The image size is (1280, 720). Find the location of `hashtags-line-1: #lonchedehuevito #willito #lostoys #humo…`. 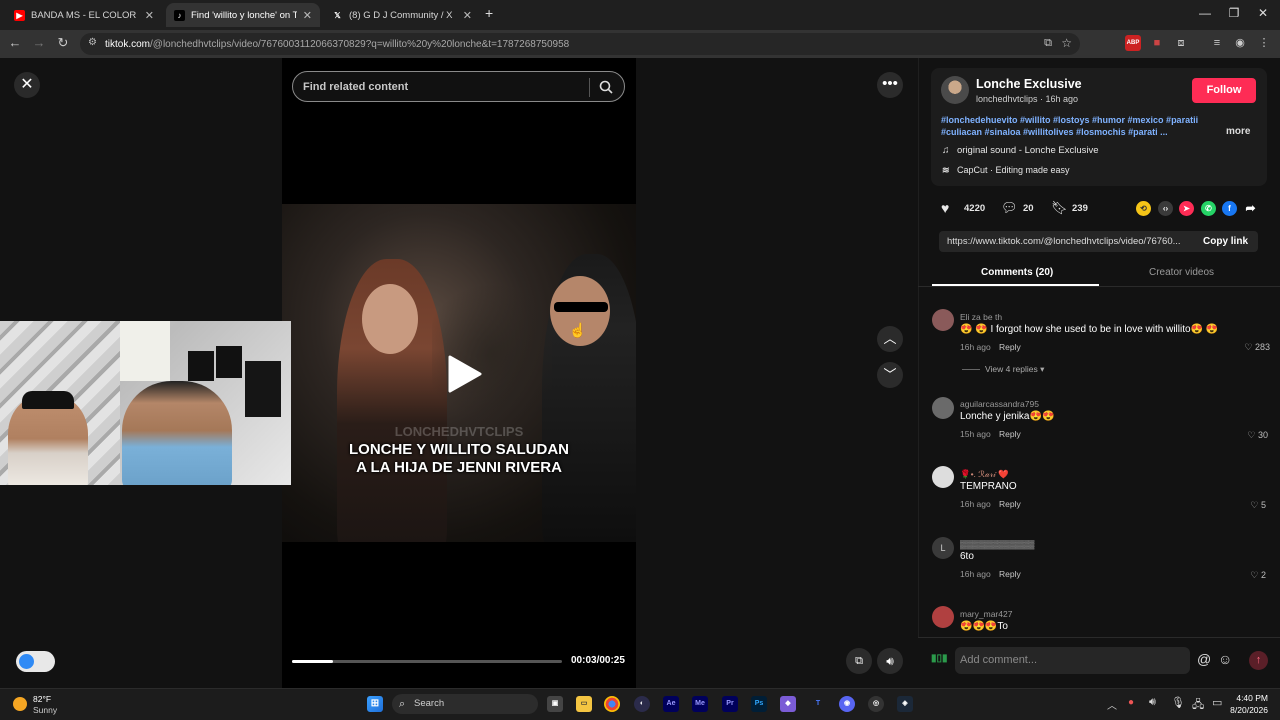

hashtags-line-1: #lonchedehuevito #willito #lostoys #humo… is located at coordinates (1069, 120).